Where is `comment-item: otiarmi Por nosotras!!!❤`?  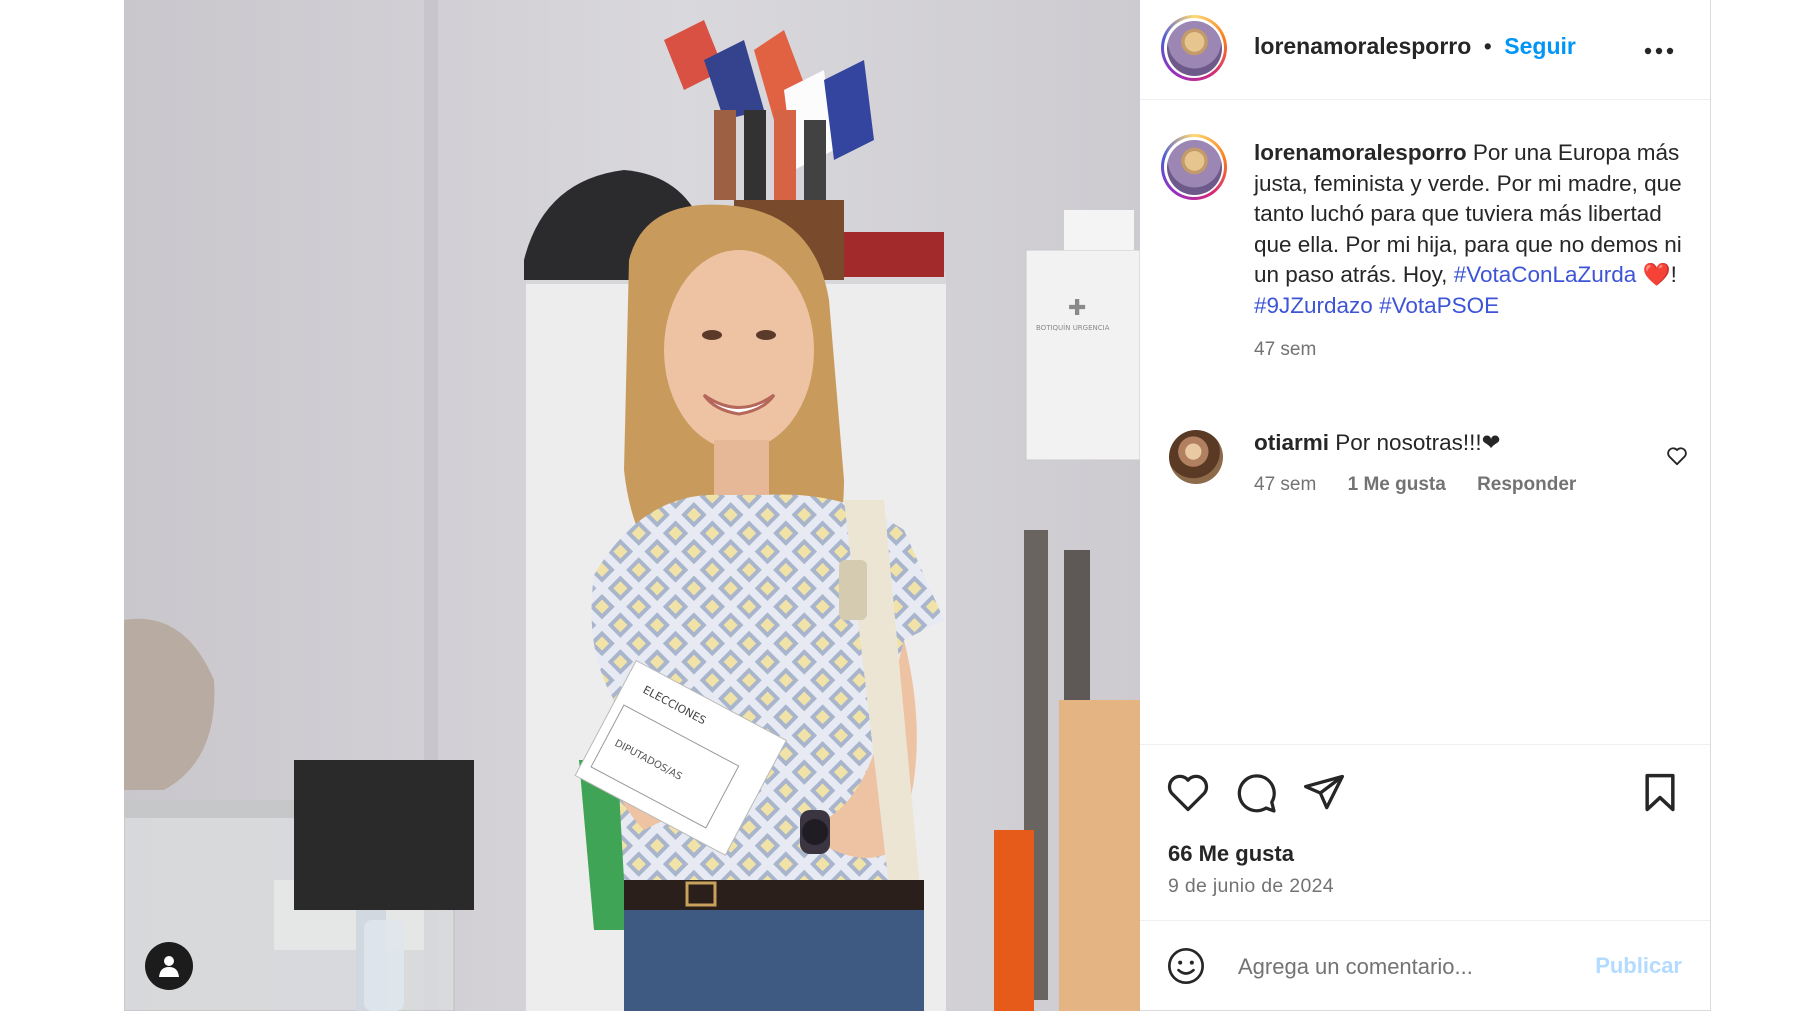
comment-item: otiarmi Por nosotras!!!❤ is located at coordinates (1377, 443).